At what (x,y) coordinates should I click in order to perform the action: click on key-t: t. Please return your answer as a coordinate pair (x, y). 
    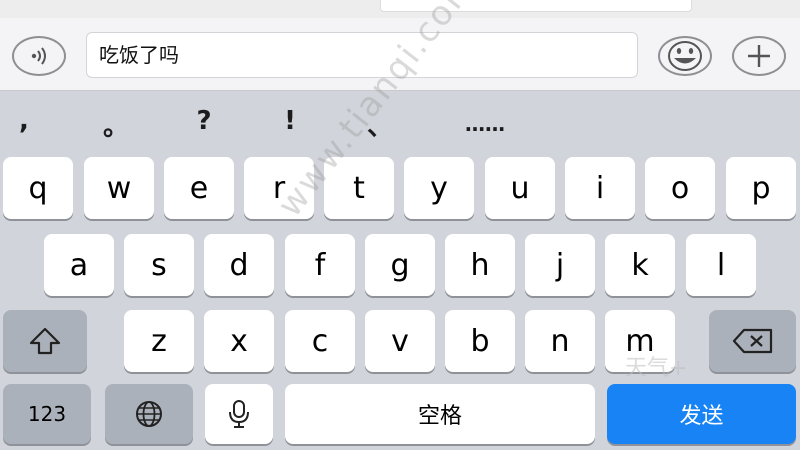
    Looking at the image, I should click on (359, 188).